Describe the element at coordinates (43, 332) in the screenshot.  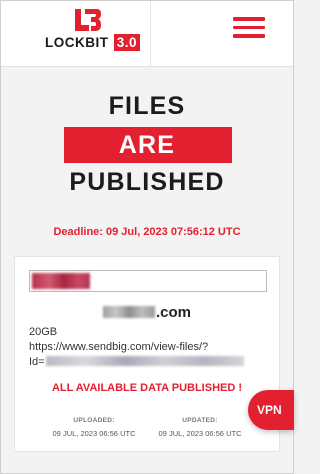
I see `data-size: 20GB` at that location.